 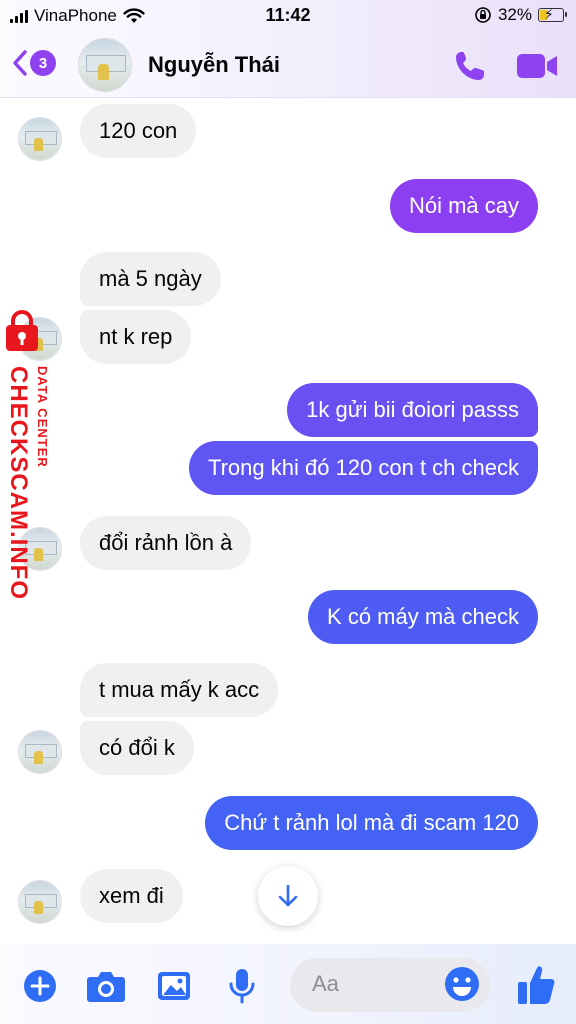 I want to click on message-bubble-outgoing: Nói mà cay, so click(x=463, y=206).